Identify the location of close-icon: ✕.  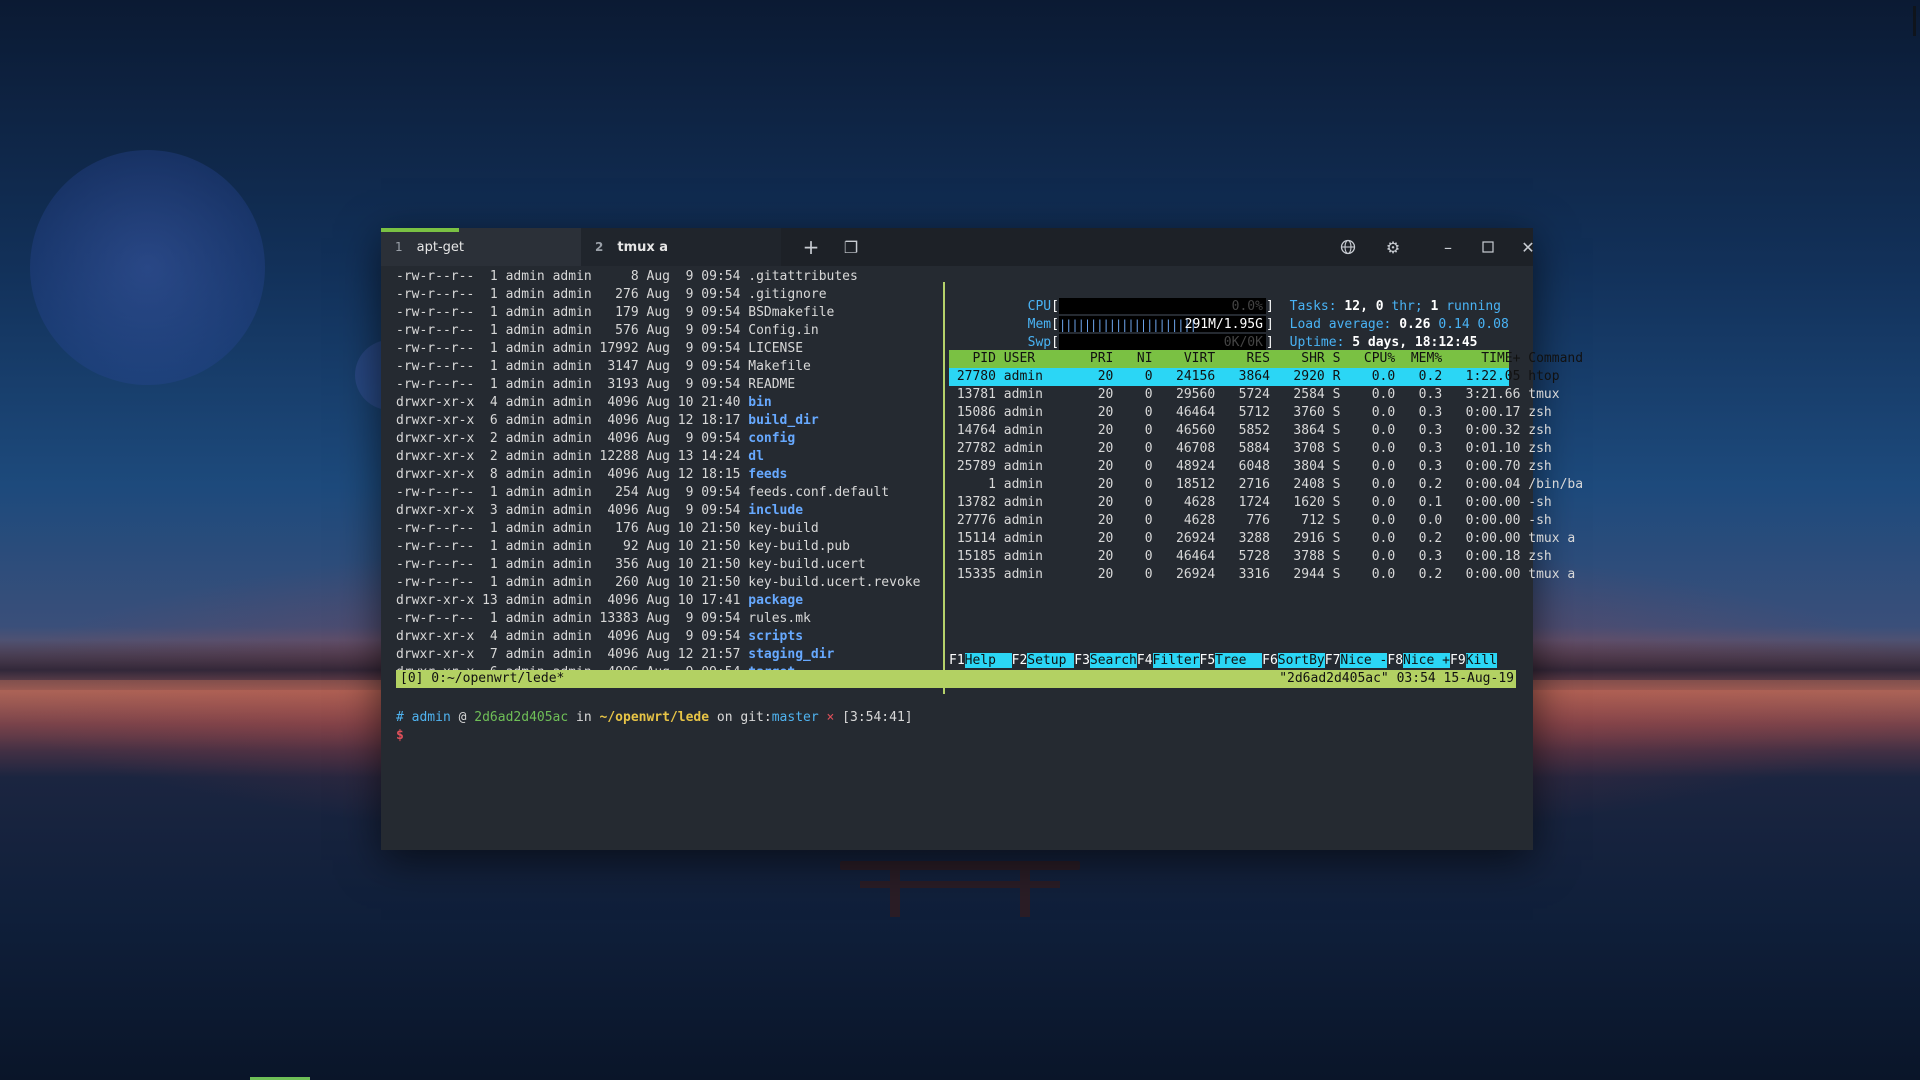
(1528, 247).